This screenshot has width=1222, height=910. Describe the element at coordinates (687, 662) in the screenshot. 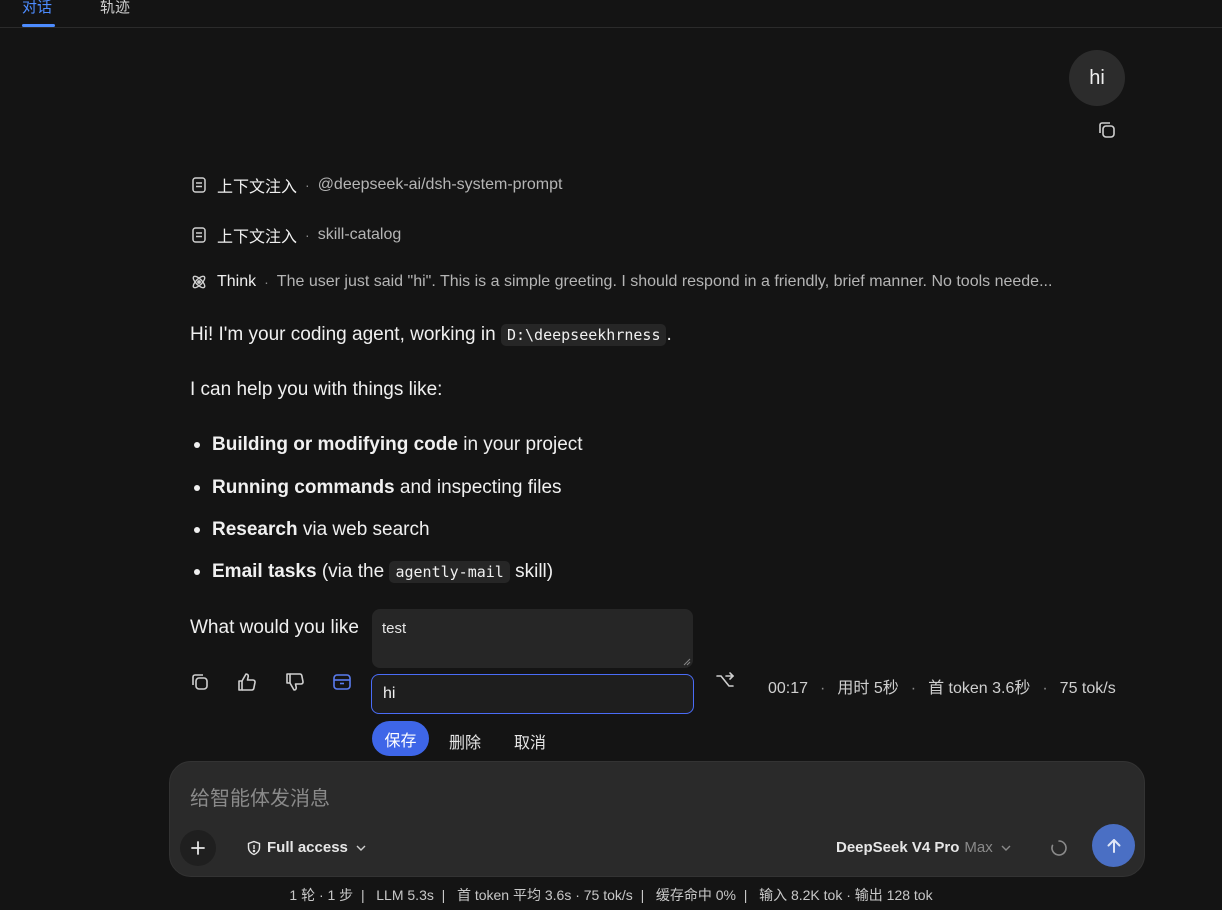

I see `resize-handle-icon` at that location.